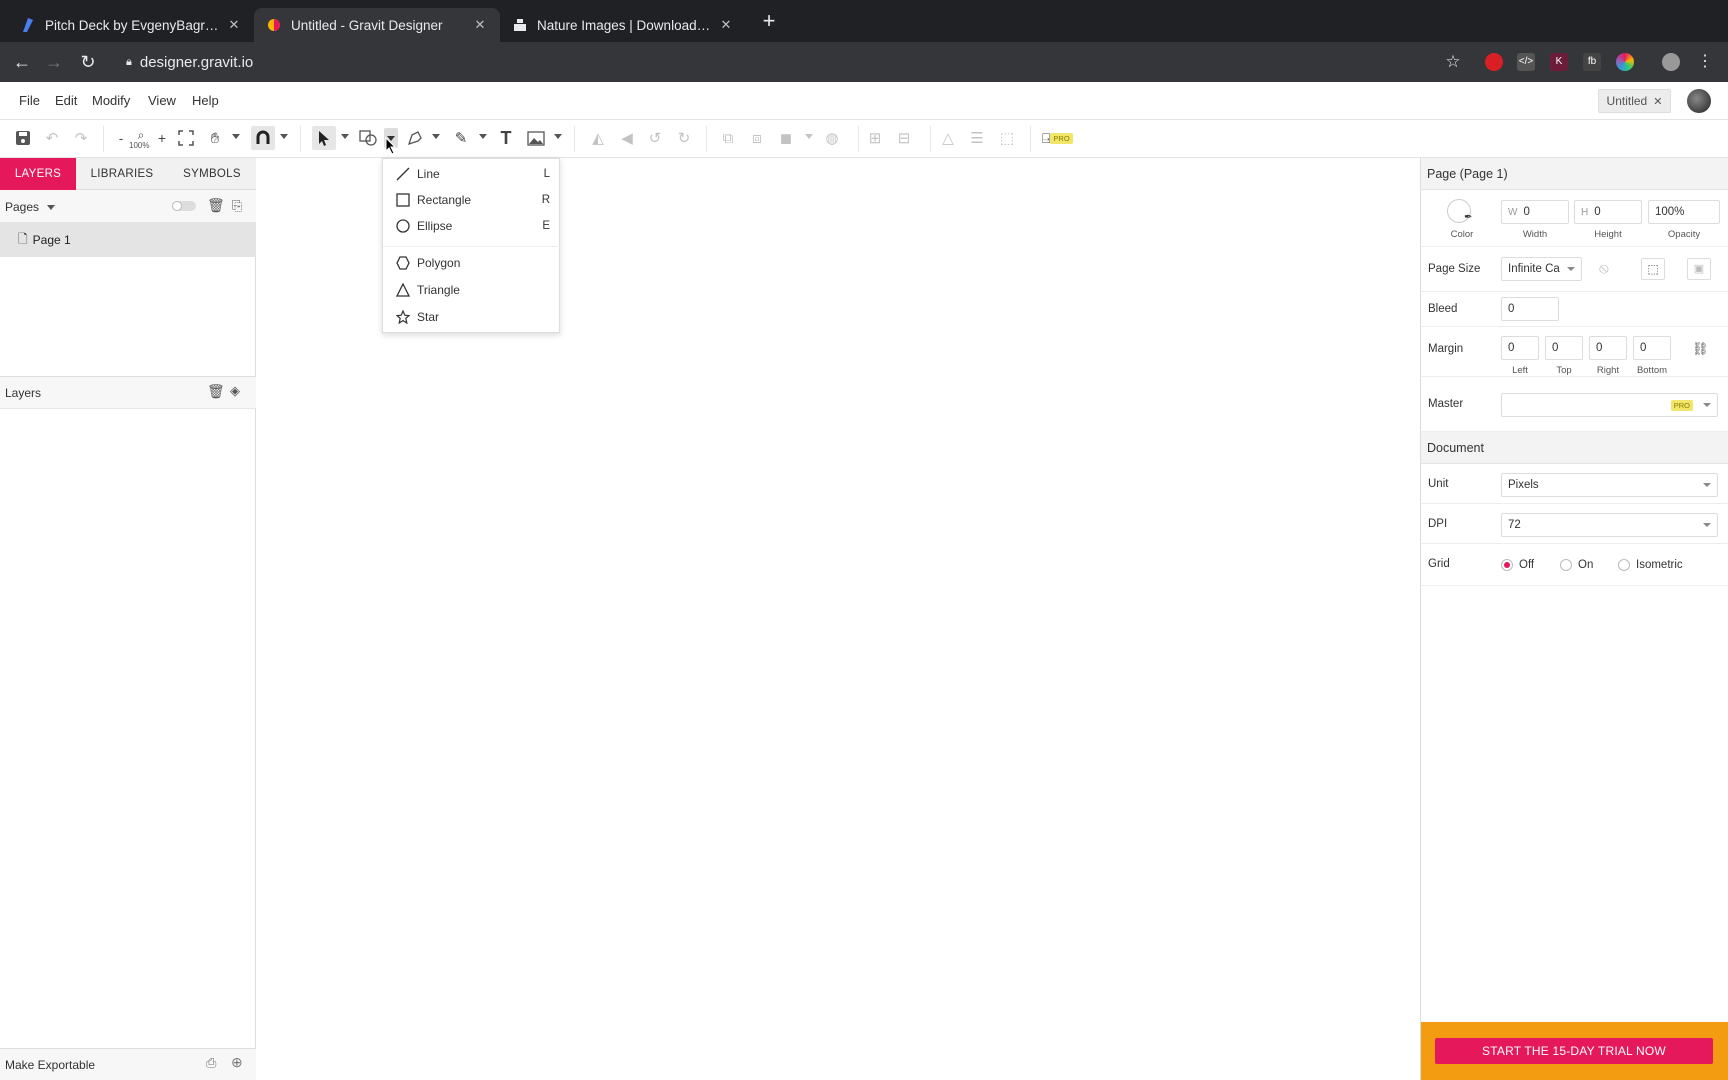  I want to click on width-field: W0, so click(1535, 212).